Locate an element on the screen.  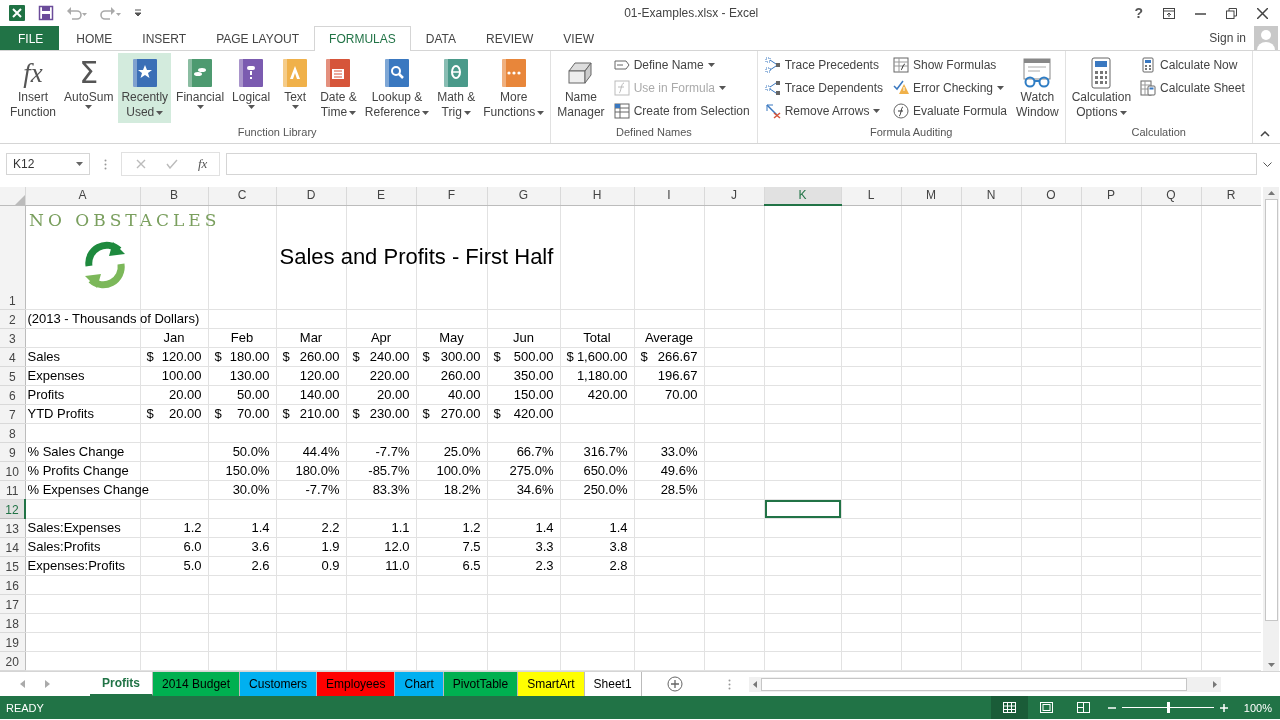
sheet-tab: Employees is located at coordinates (356, 684).